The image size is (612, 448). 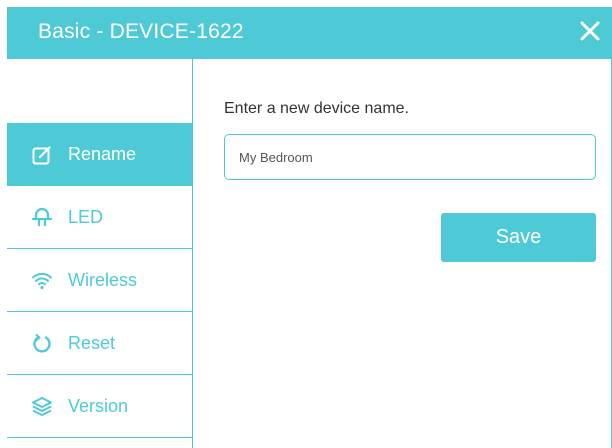 I want to click on sidebar-item-label: Wireless, so click(x=103, y=279).